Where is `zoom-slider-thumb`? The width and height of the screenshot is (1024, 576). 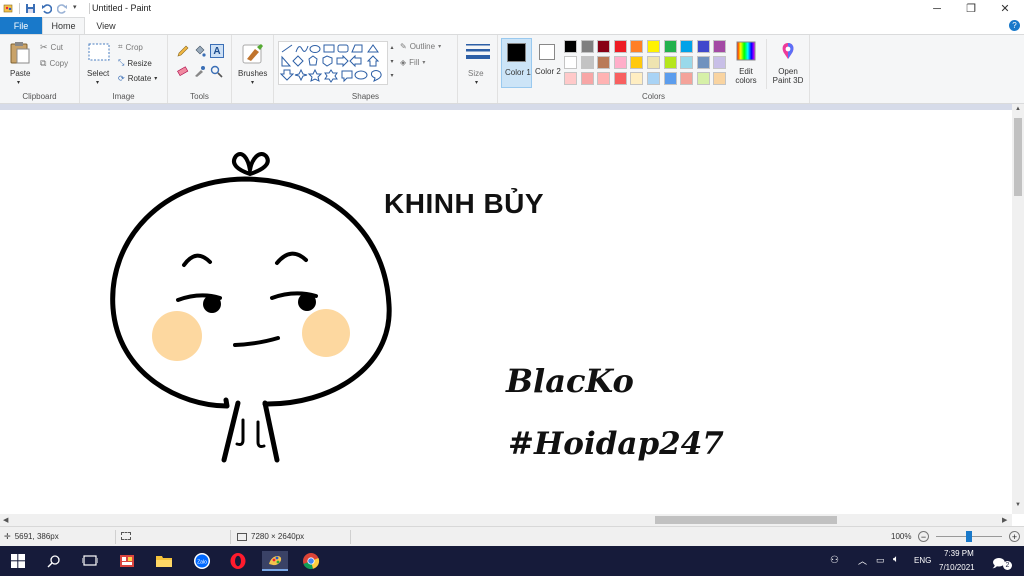 zoom-slider-thumb is located at coordinates (969, 536).